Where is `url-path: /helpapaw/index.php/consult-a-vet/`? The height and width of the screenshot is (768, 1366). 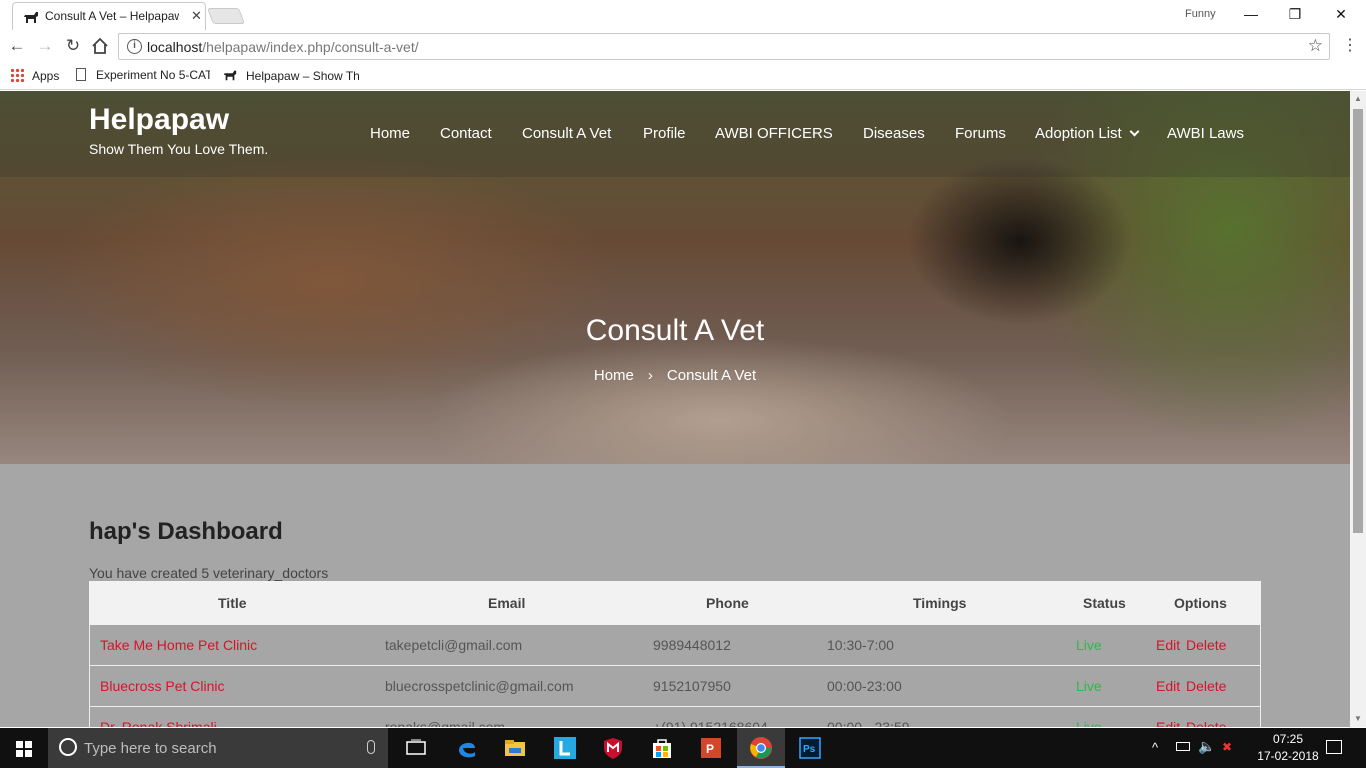 url-path: /helpapaw/index.php/consult-a-vet/ is located at coordinates (310, 47).